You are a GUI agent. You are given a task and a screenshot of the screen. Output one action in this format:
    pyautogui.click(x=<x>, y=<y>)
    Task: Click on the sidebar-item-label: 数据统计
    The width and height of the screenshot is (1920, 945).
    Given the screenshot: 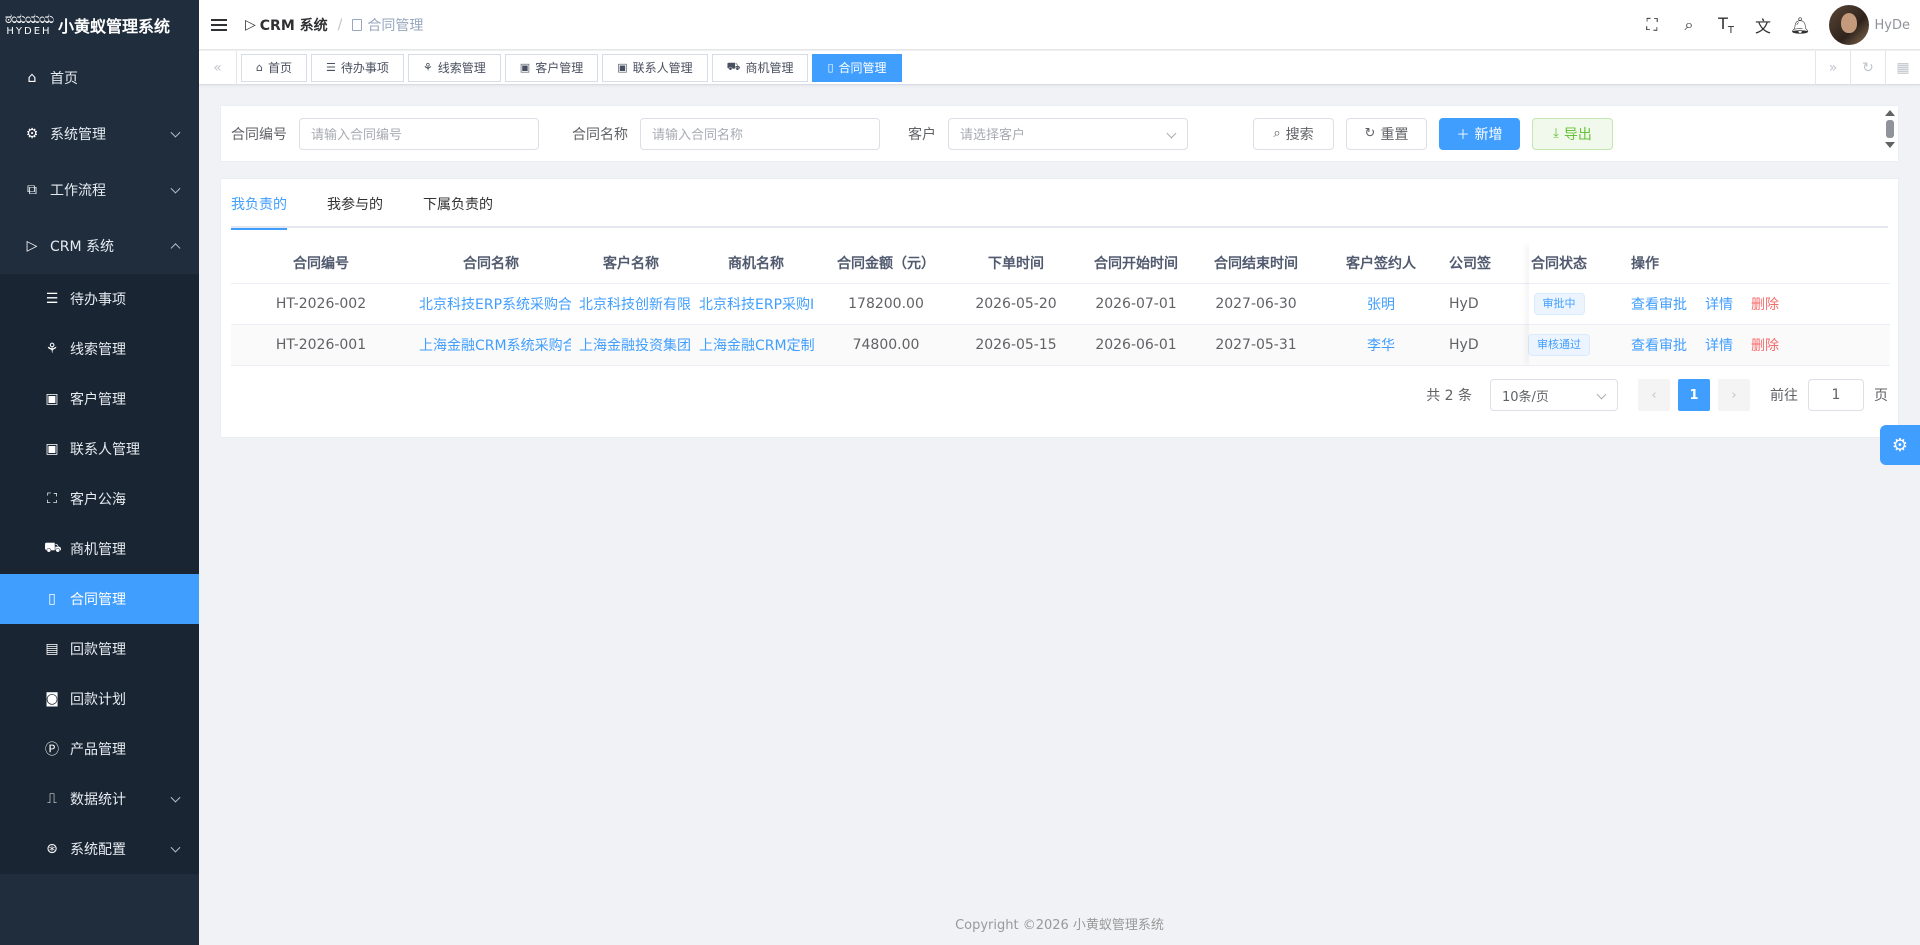 What is the action you would take?
    pyautogui.click(x=98, y=800)
    